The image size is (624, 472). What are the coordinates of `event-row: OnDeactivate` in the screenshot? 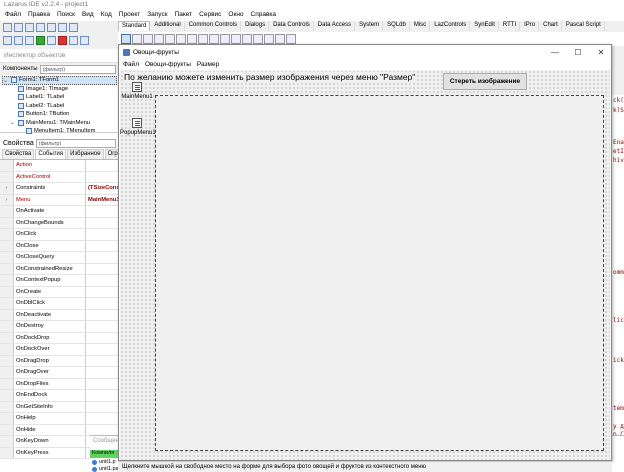 It's located at (59, 315).